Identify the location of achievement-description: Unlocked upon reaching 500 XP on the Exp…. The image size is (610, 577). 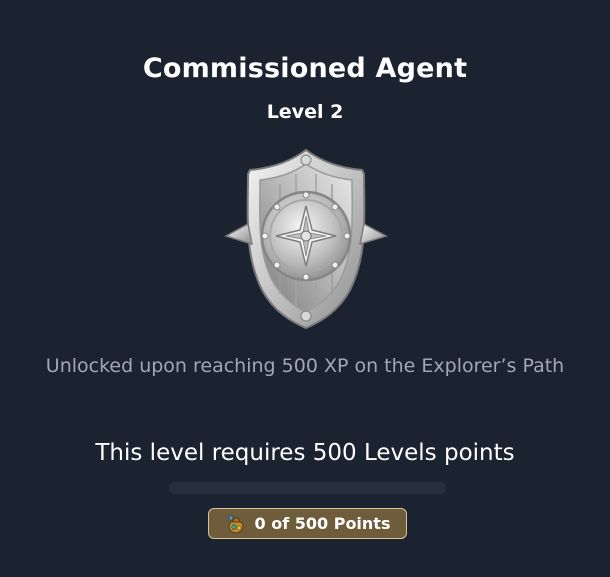
(305, 366).